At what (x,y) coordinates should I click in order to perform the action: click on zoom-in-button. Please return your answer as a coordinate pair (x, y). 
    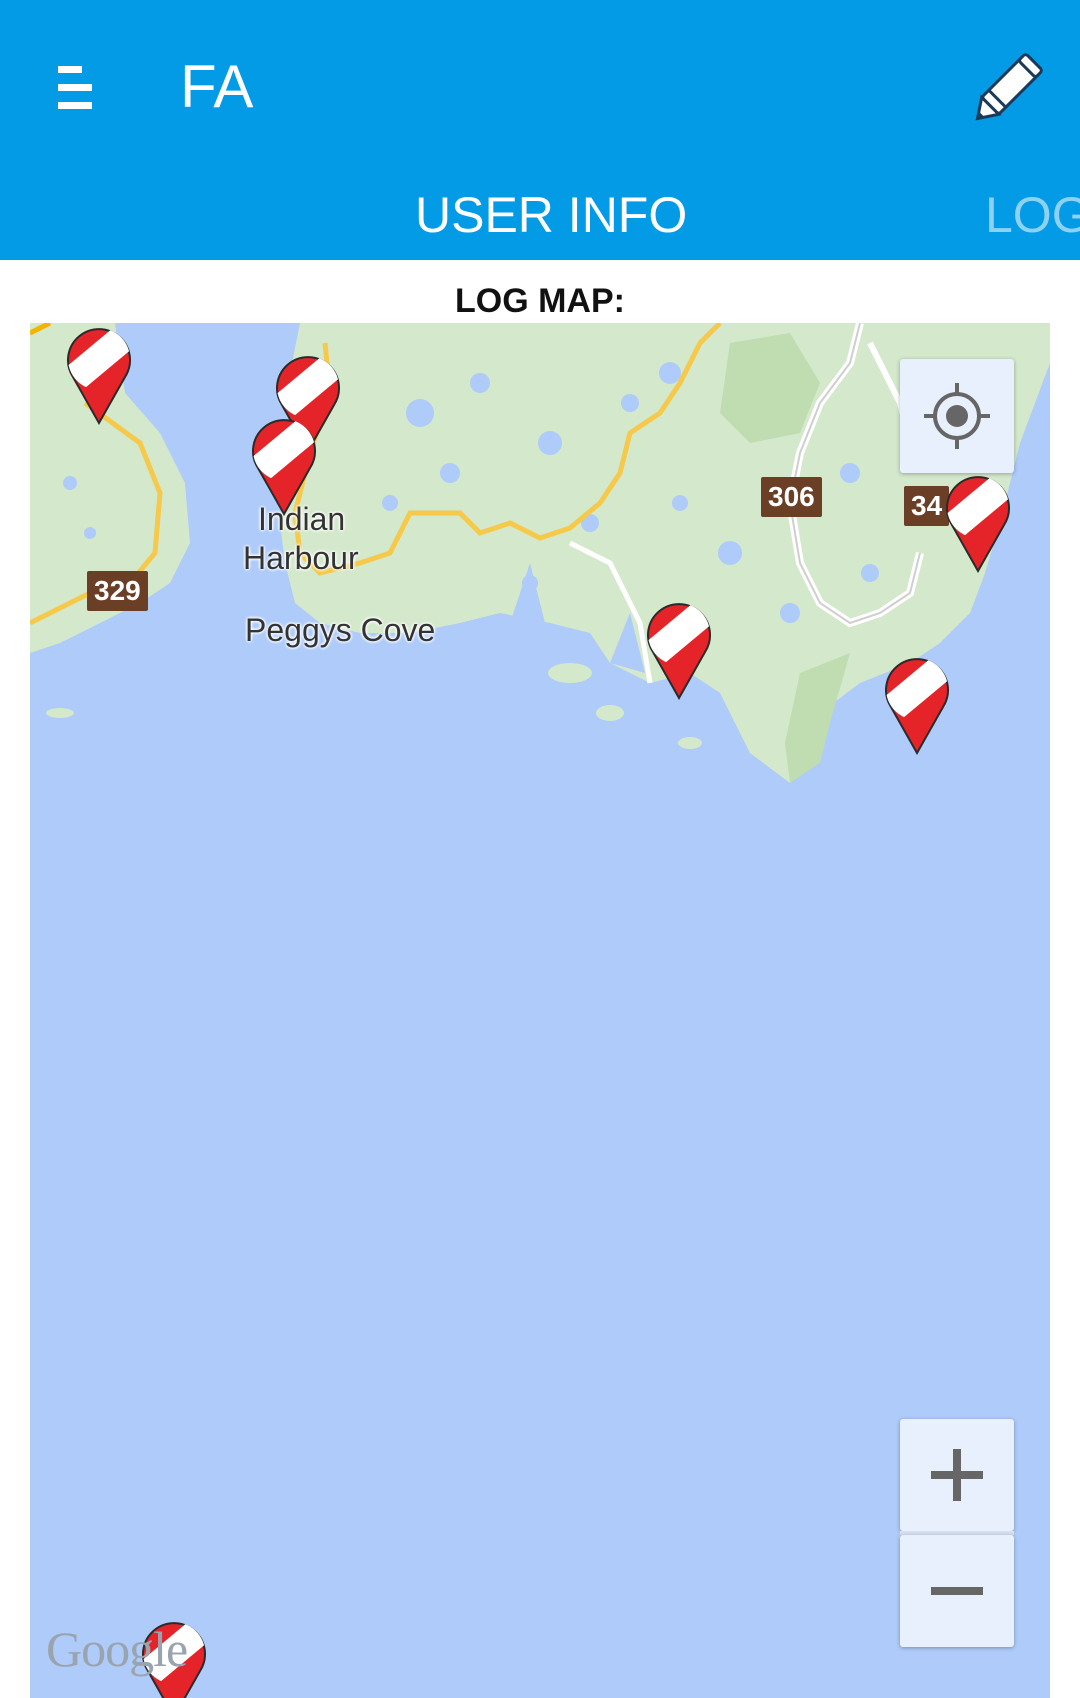
    Looking at the image, I should click on (957, 1475).